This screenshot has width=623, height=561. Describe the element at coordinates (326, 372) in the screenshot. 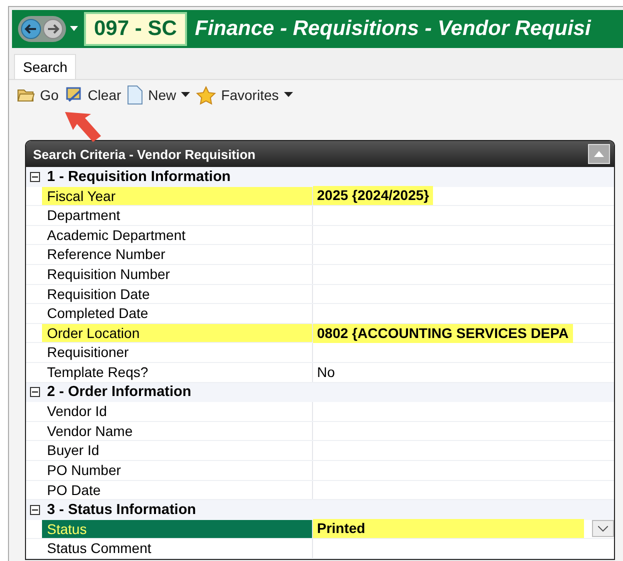

I see `field-value: No` at that location.